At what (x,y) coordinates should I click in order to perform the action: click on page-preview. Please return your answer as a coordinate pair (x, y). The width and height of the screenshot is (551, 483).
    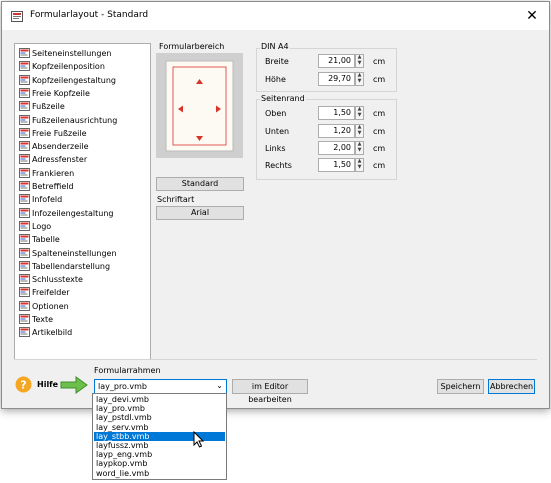
    Looking at the image, I should click on (199, 105).